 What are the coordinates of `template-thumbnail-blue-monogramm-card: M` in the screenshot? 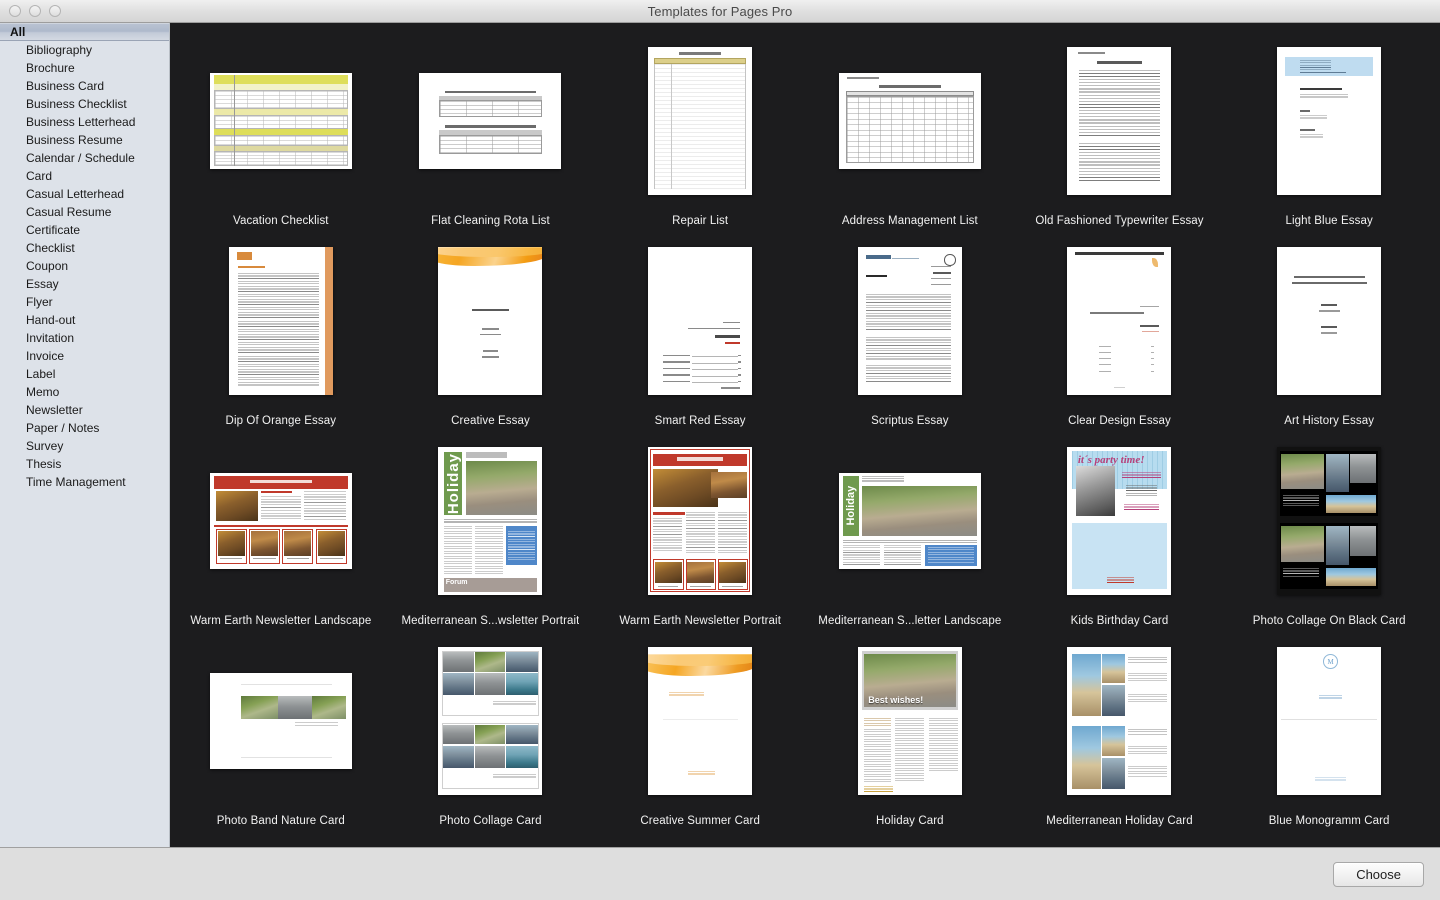 It's located at (1329, 720).